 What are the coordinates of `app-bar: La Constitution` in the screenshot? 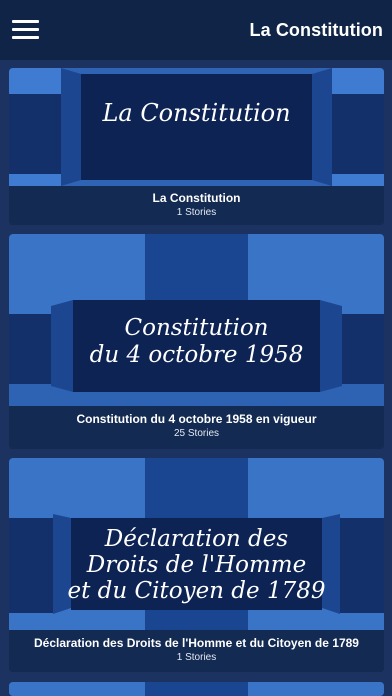 It's located at (196, 30).